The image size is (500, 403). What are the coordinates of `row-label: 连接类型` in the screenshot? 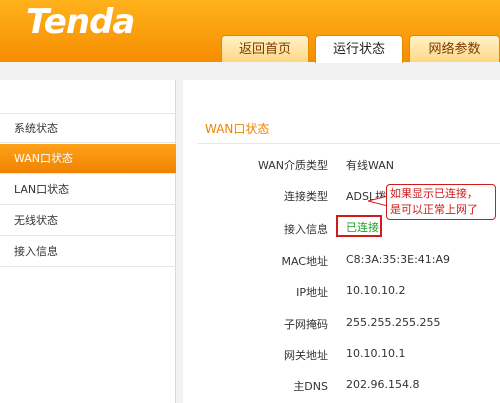 It's located at (306, 196).